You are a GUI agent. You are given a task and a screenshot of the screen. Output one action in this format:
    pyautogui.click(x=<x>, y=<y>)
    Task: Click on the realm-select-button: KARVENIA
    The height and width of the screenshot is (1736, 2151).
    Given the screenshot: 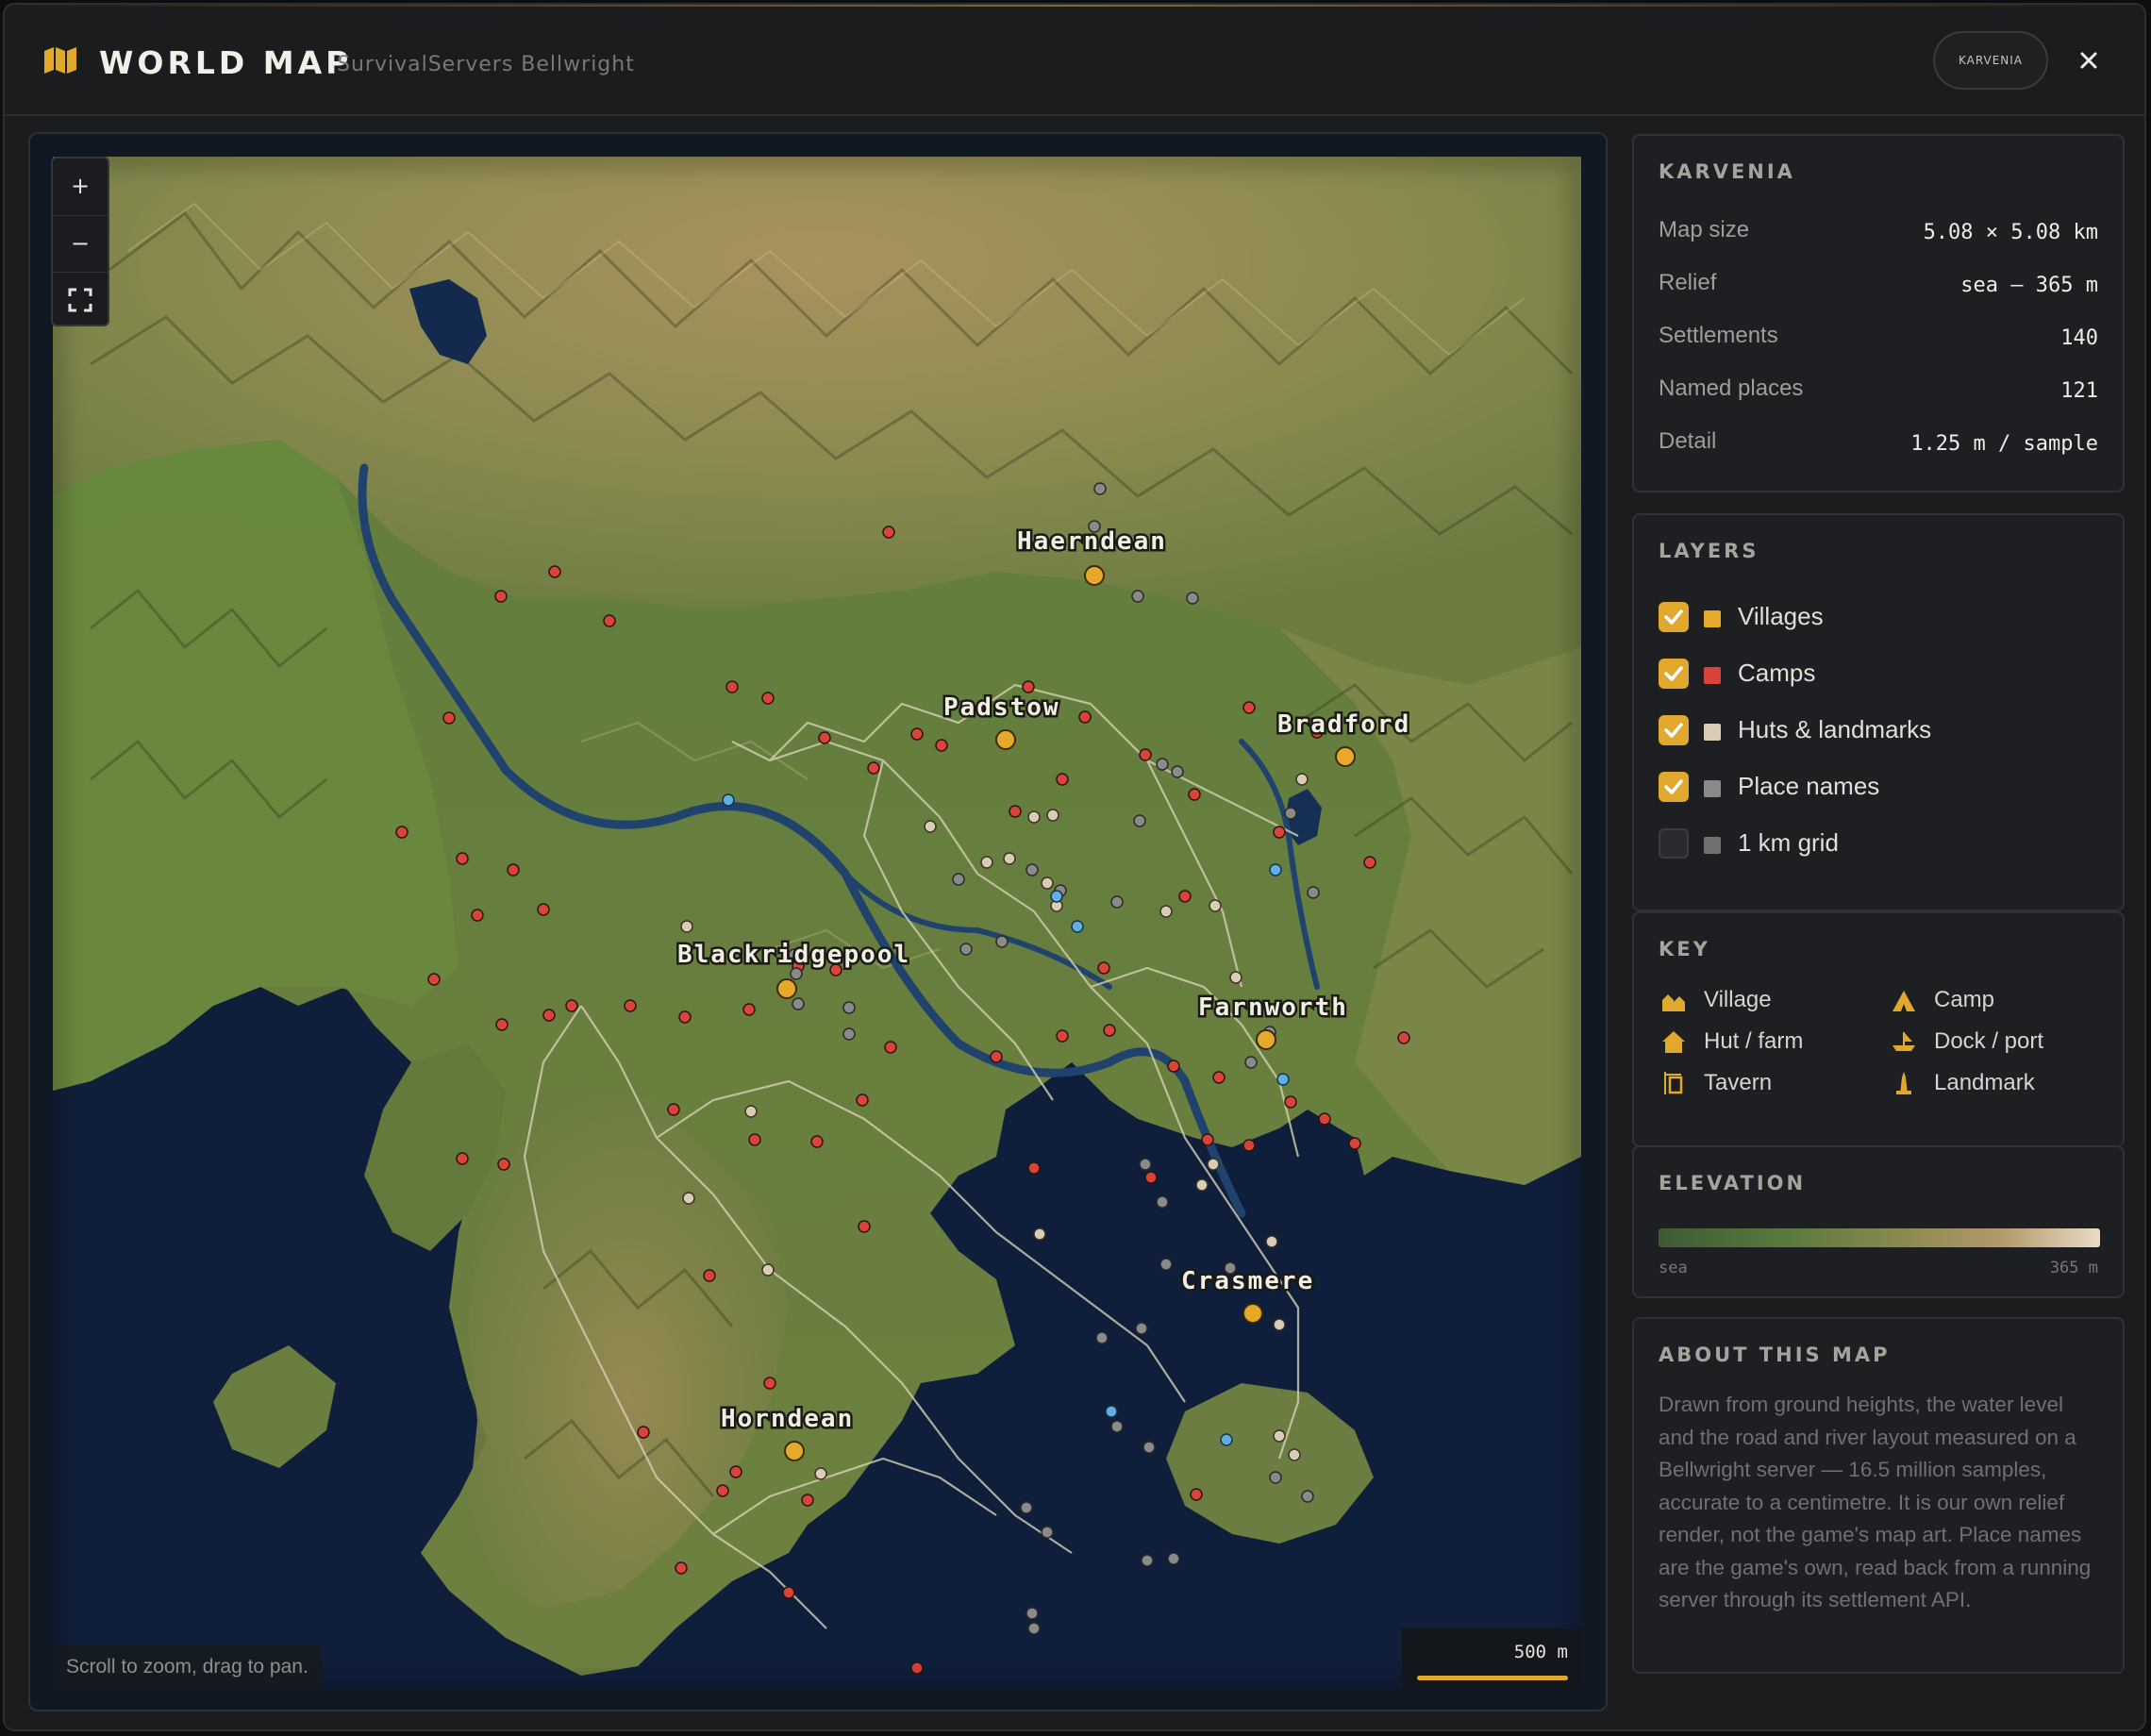 What is the action you would take?
    pyautogui.click(x=1991, y=61)
    